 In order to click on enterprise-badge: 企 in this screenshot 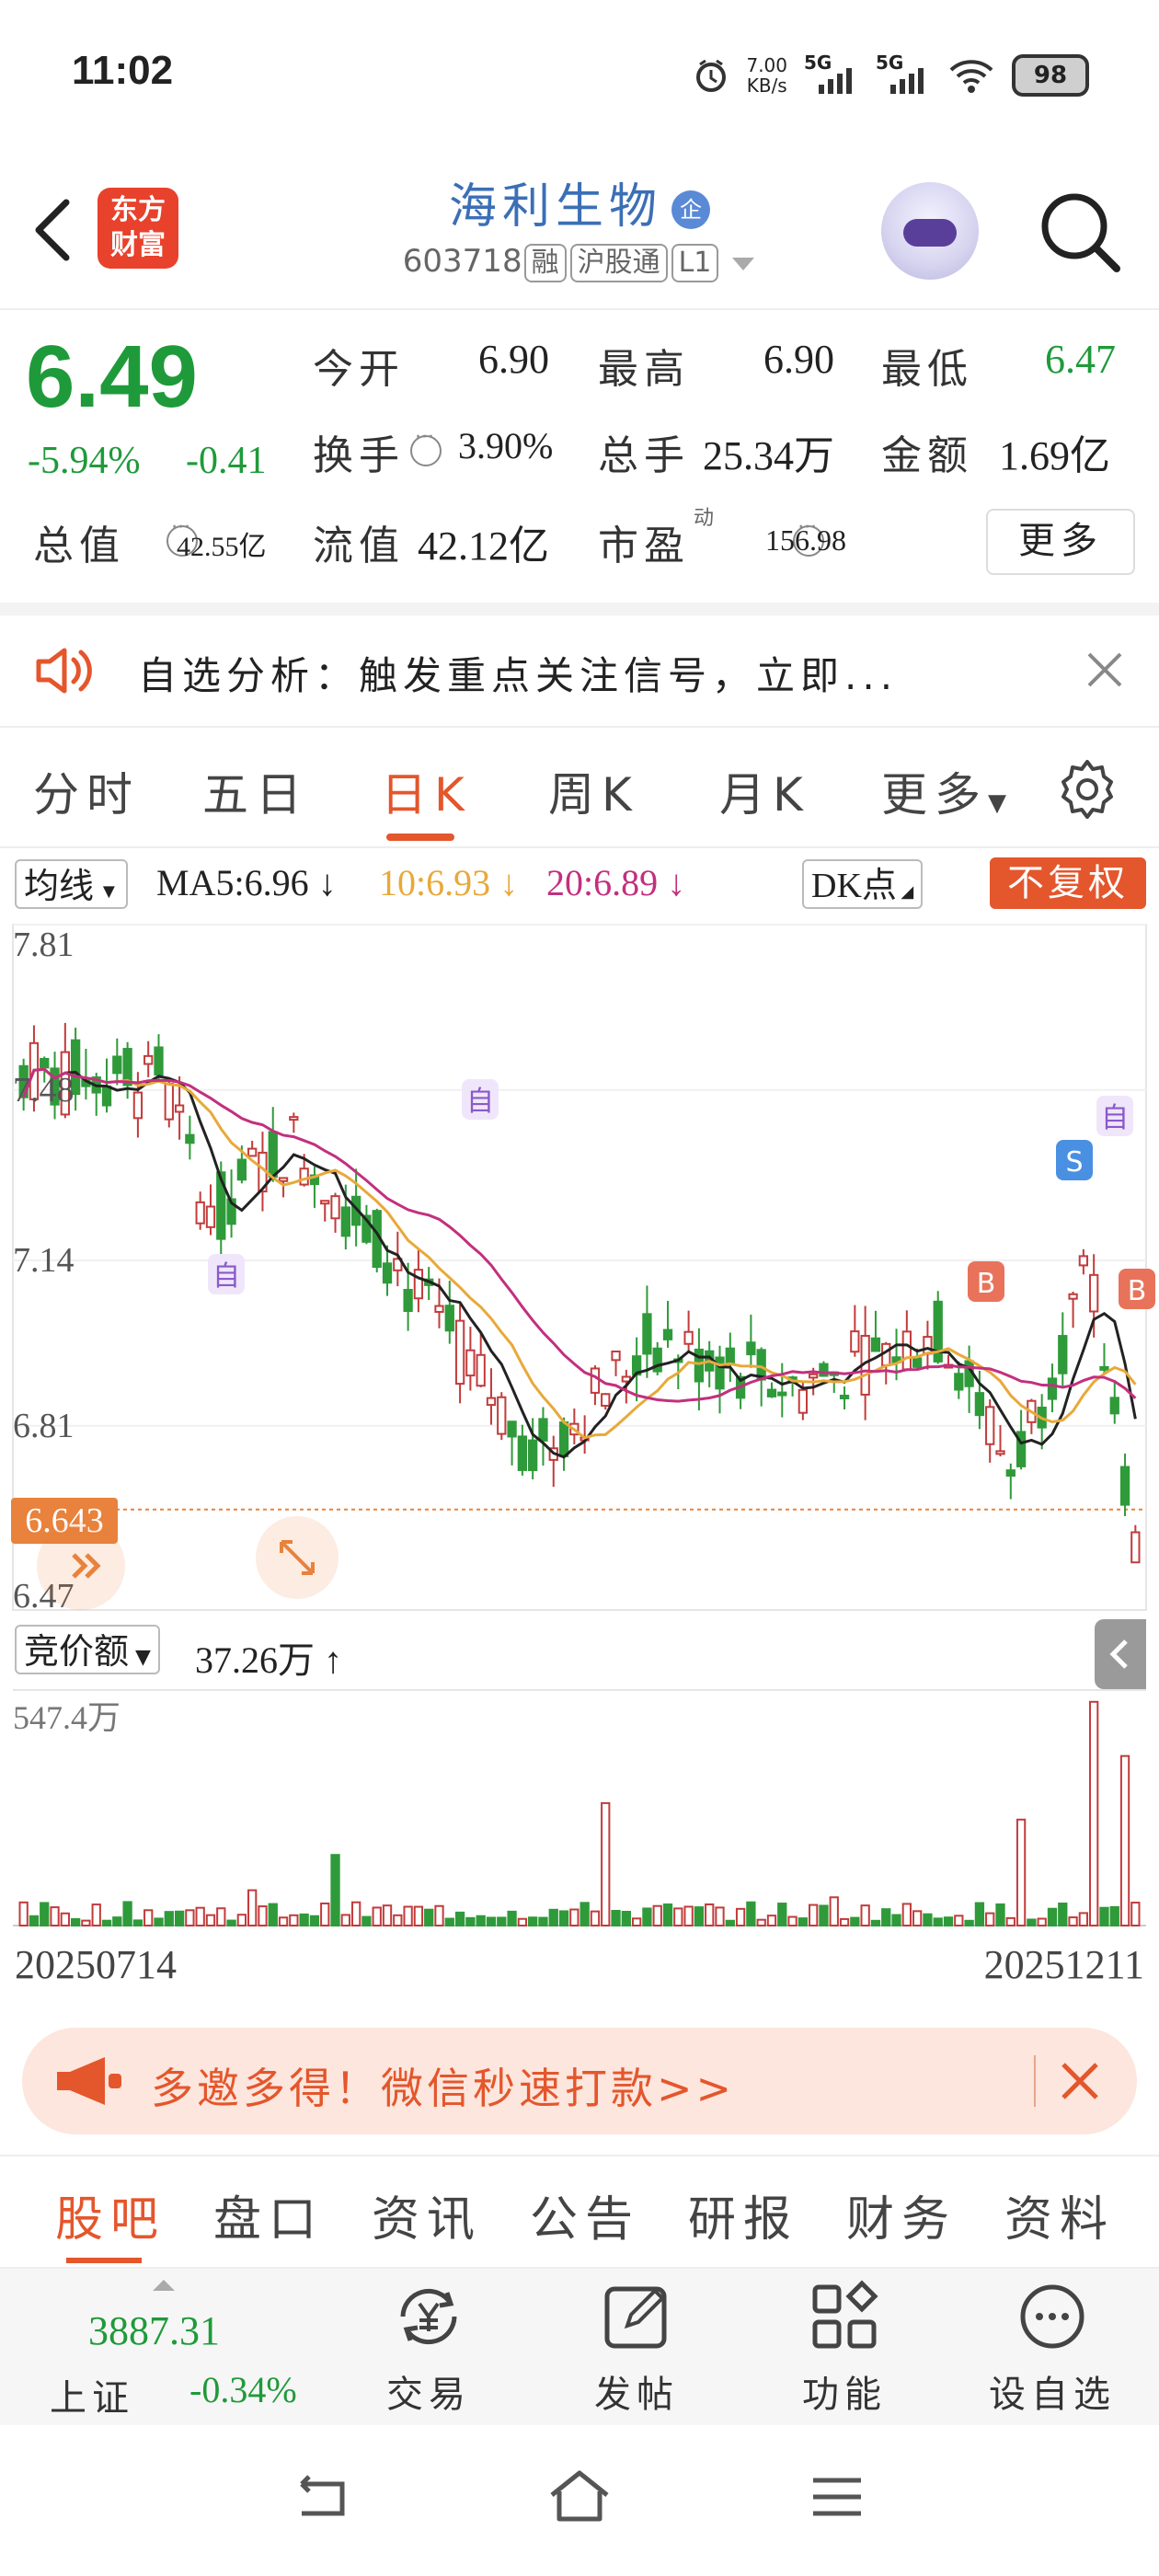, I will do `click(690, 209)`.